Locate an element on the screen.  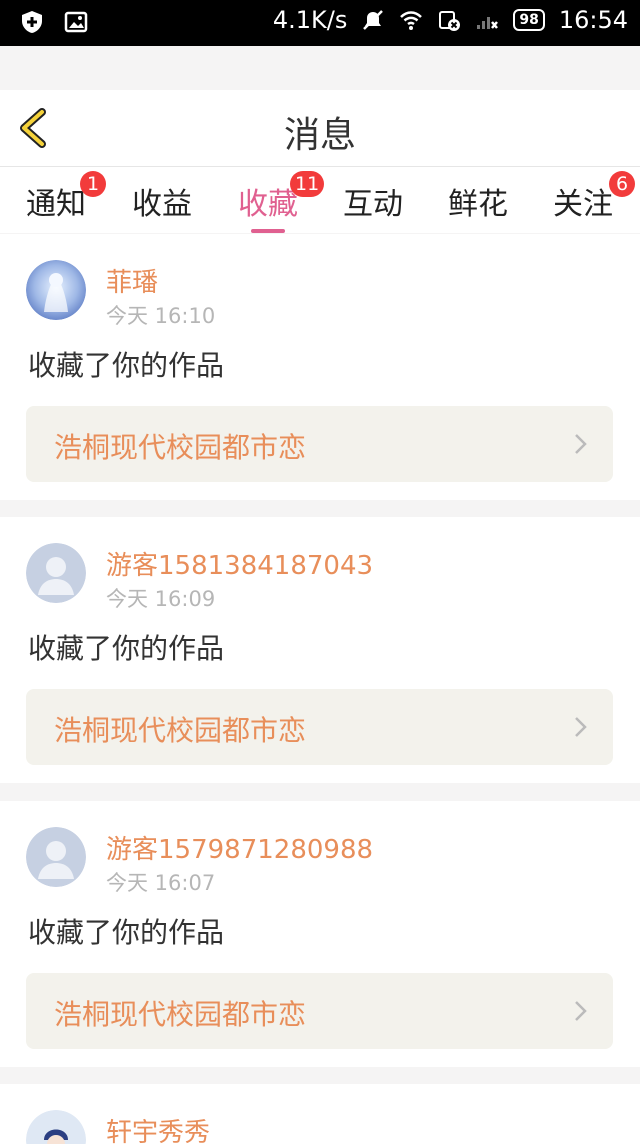
user-name: 菲璠 is located at coordinates (132, 280).